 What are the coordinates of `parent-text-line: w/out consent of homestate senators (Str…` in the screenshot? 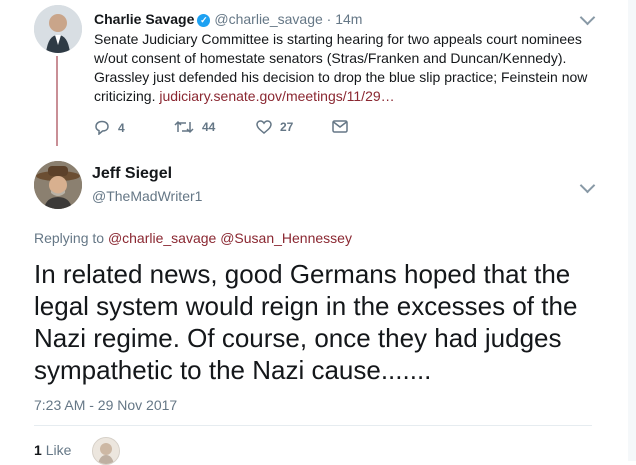 It's located at (330, 58).